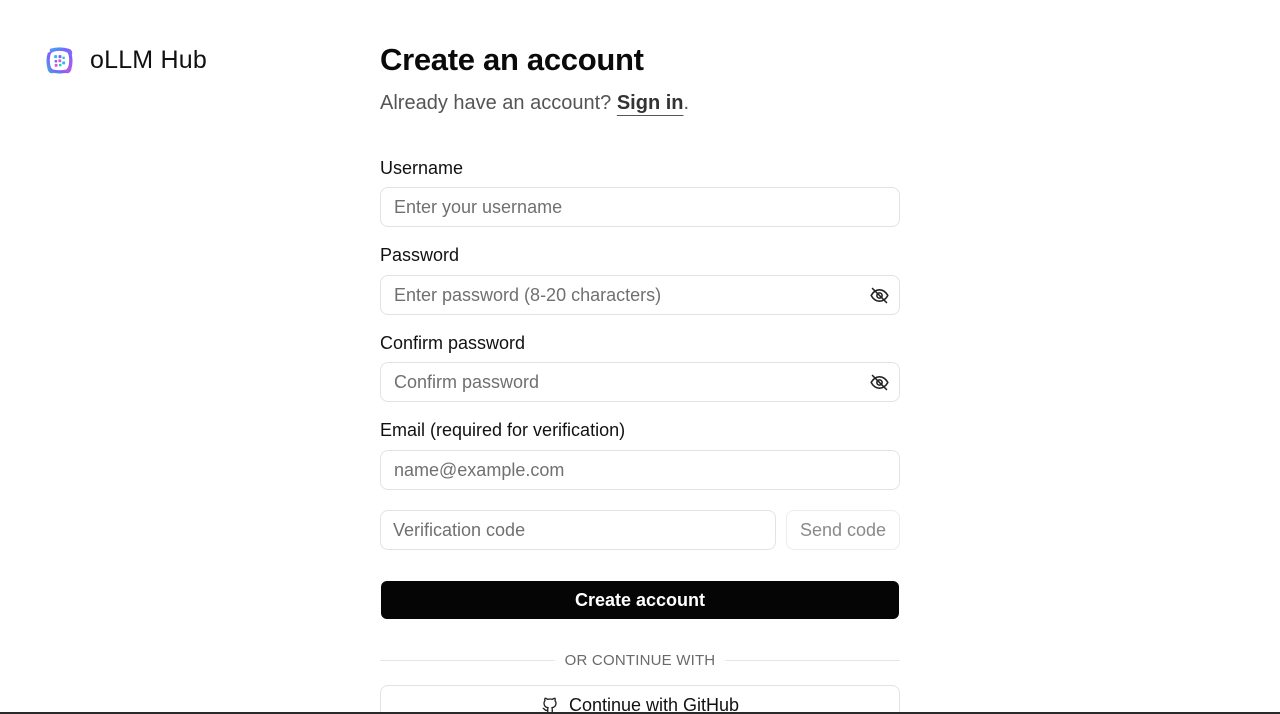  Describe the element at coordinates (498, 103) in the screenshot. I see `signin-prompt-text: Already have an account?` at that location.